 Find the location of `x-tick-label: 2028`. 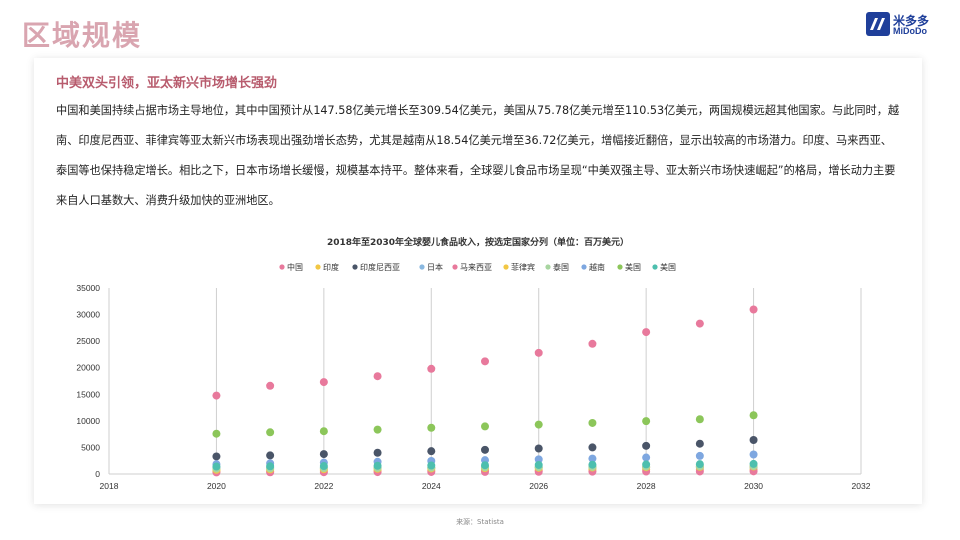

x-tick-label: 2028 is located at coordinates (646, 486).